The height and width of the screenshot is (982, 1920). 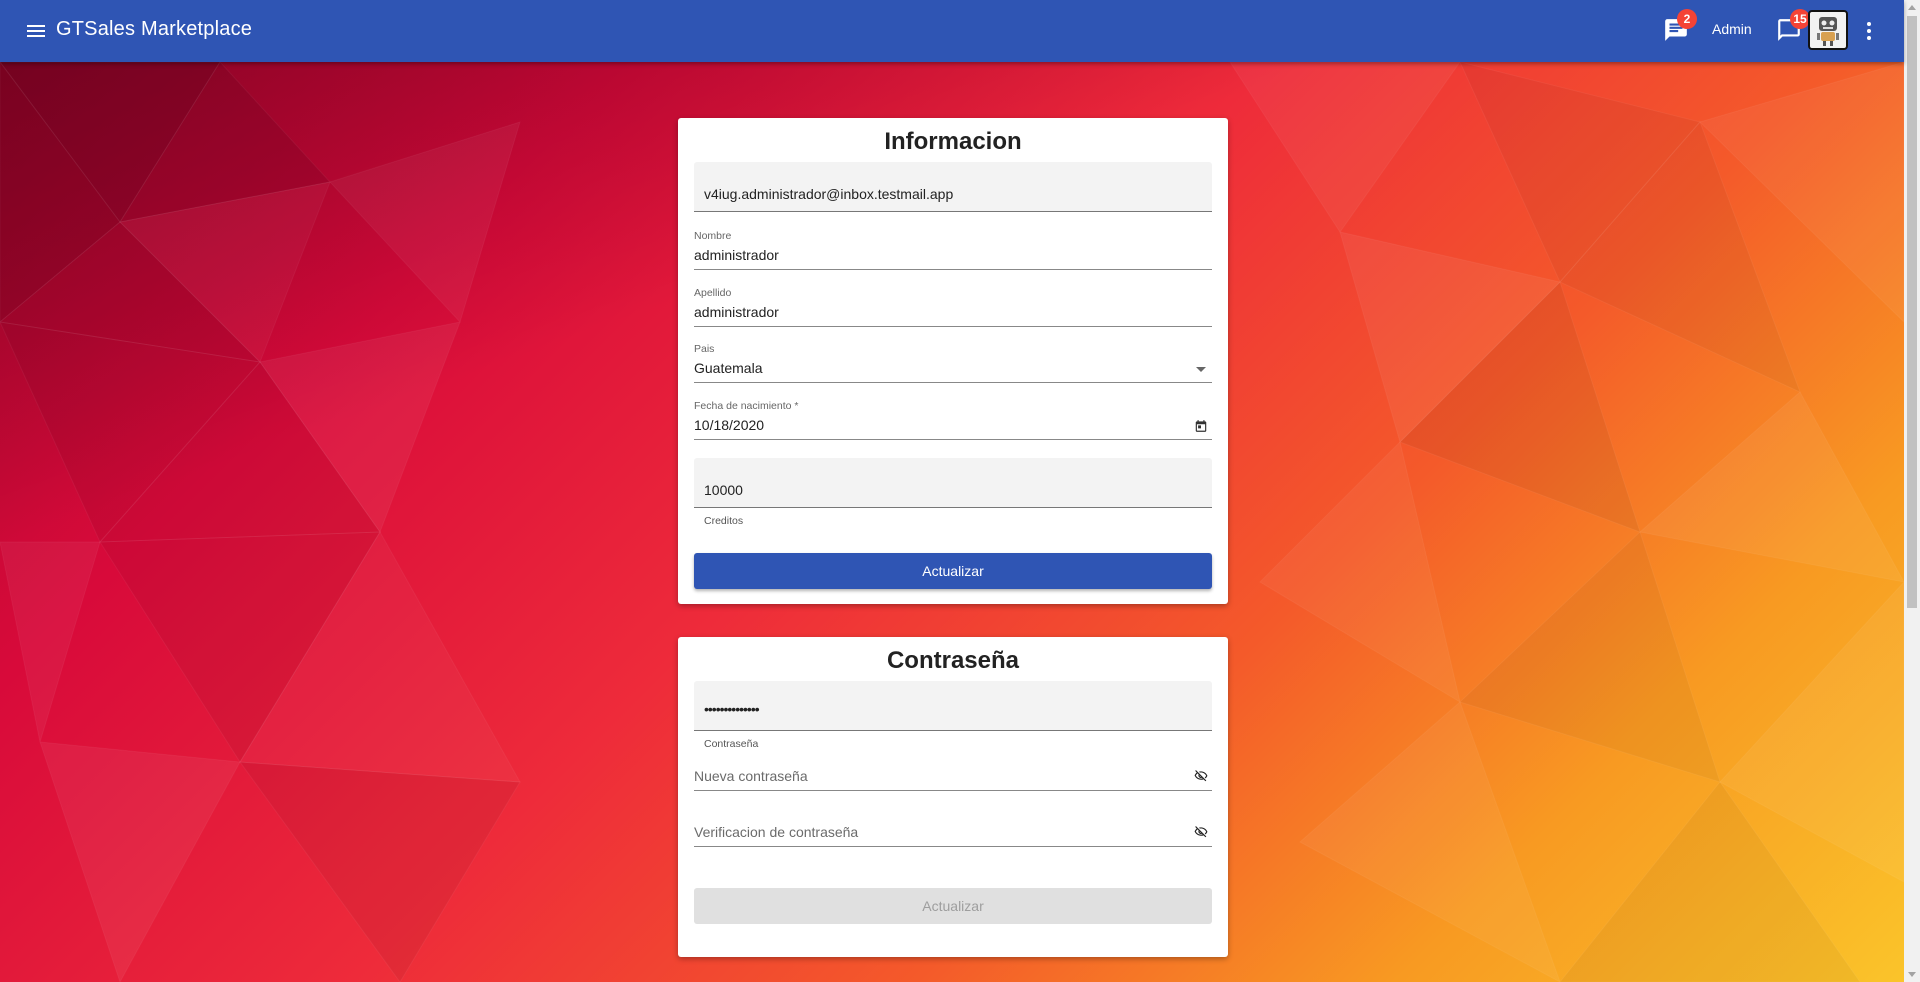 I want to click on notifications-badge: 2, so click(x=1687, y=19).